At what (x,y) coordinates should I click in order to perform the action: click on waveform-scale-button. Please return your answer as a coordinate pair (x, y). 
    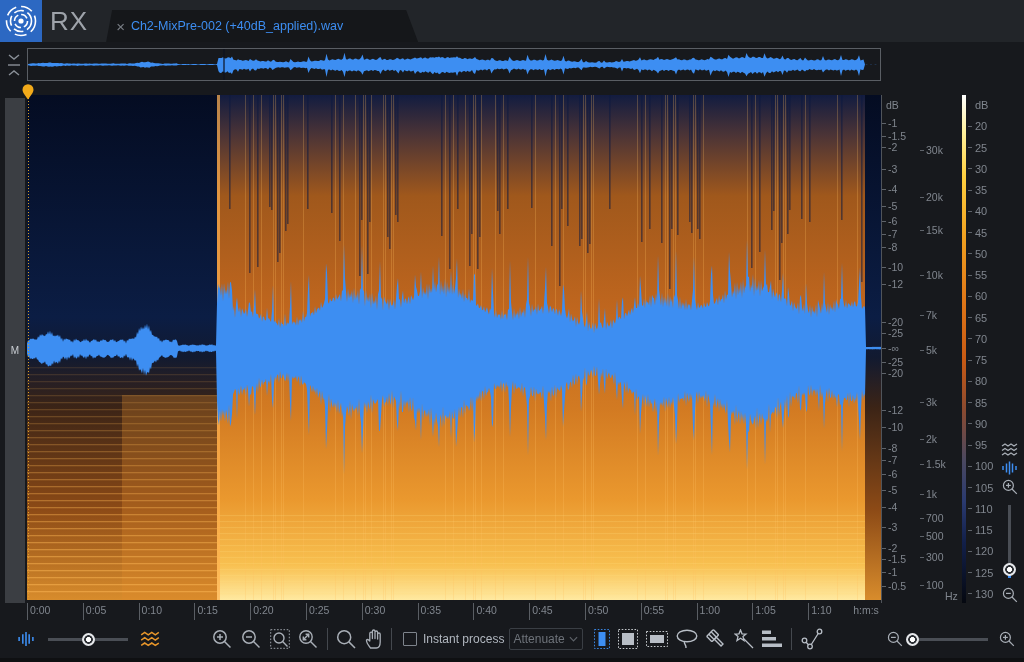
    Looking at the image, I should click on (1009, 468).